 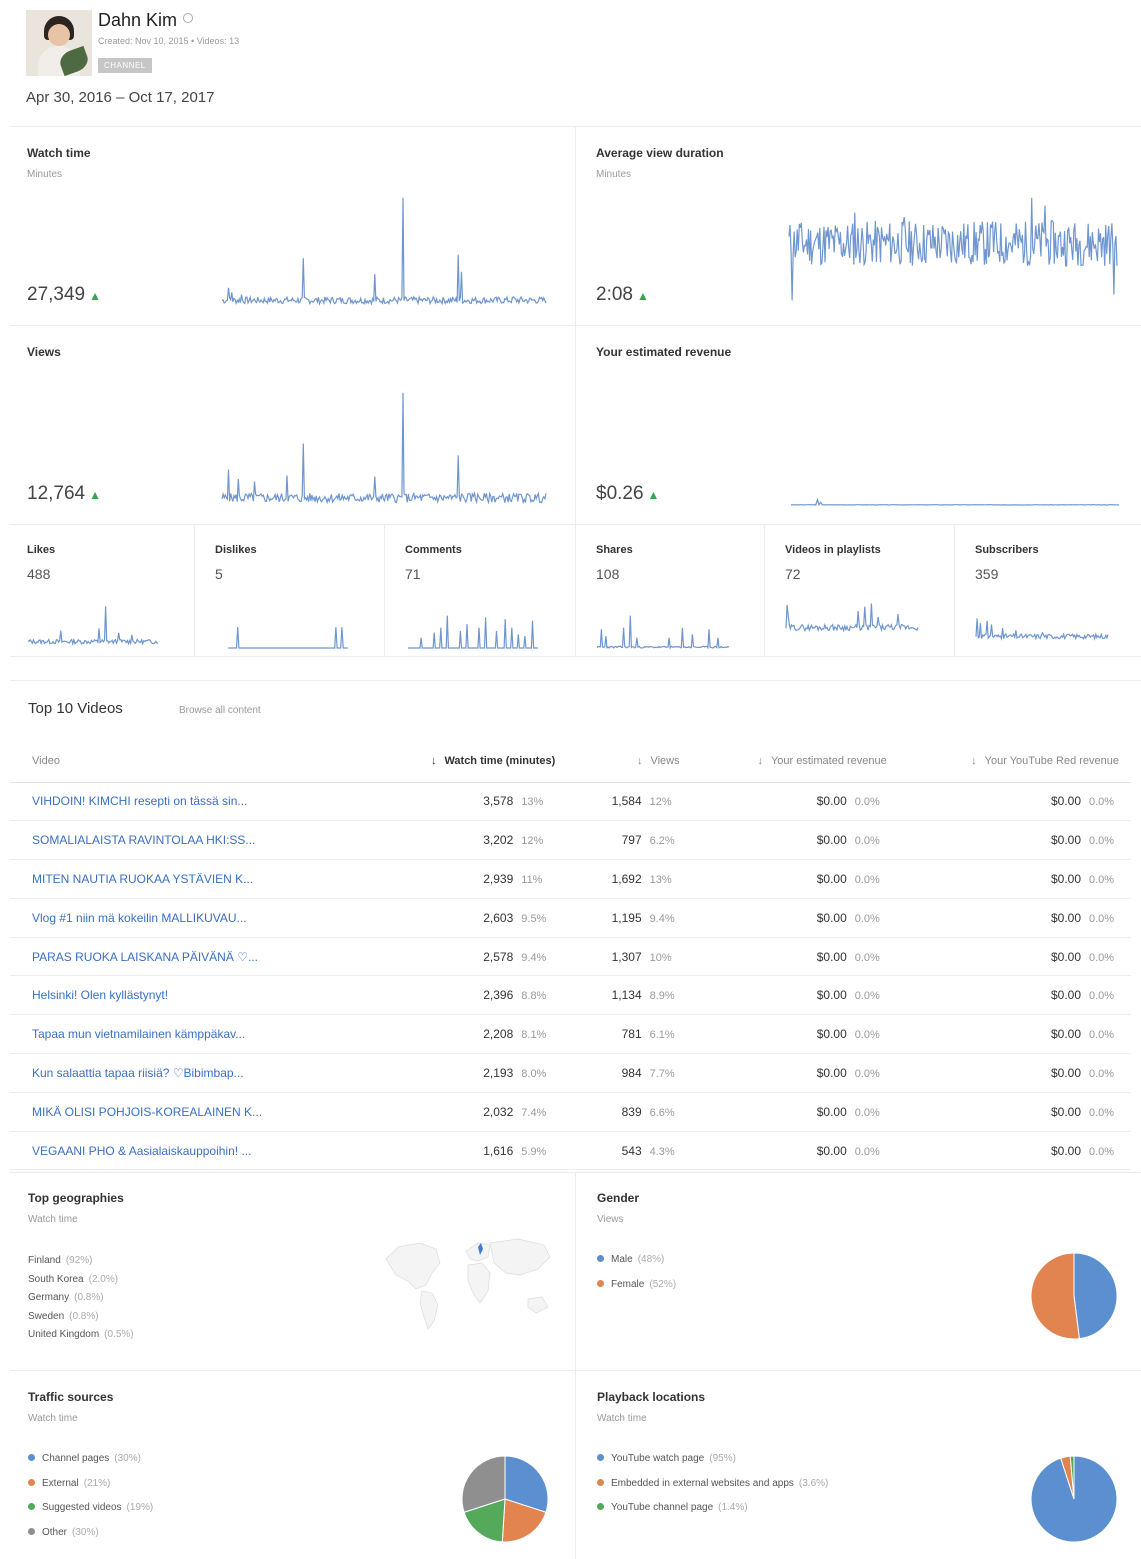 What do you see at coordinates (384, 448) in the screenshot?
I see `views-sparkline` at bounding box center [384, 448].